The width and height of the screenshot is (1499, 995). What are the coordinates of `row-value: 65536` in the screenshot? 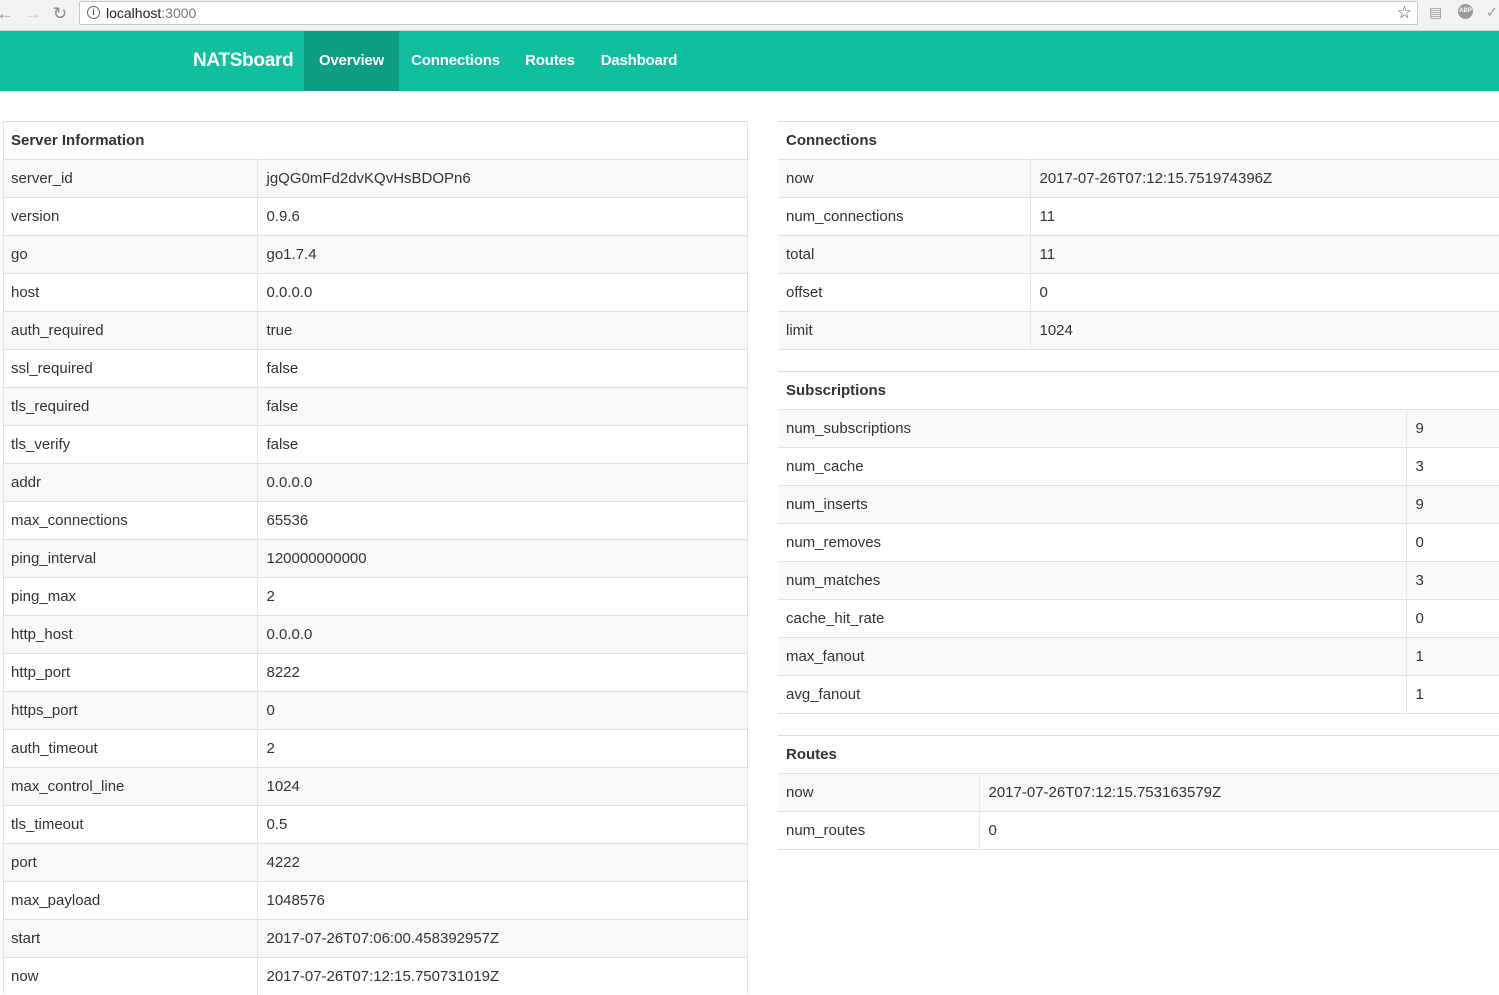 It's located at (502, 521).